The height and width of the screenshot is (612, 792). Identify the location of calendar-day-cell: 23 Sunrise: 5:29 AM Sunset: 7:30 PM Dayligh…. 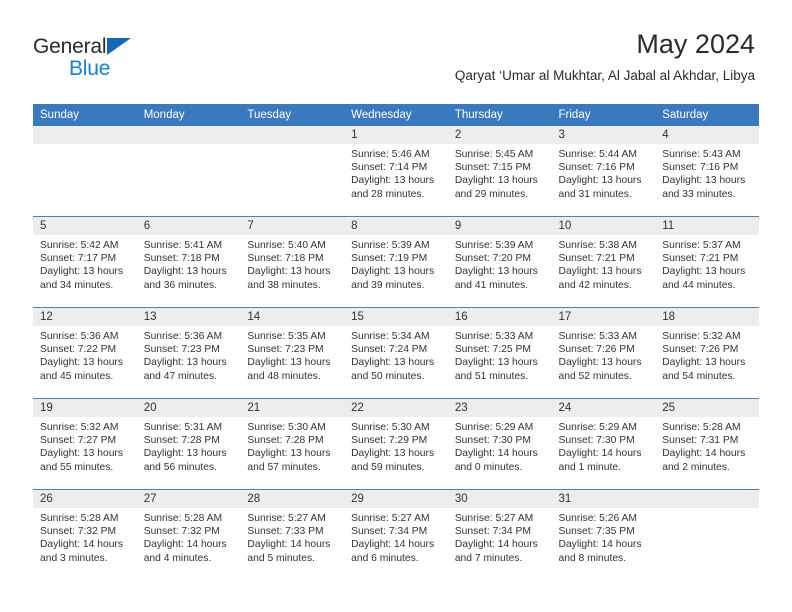
(499, 444).